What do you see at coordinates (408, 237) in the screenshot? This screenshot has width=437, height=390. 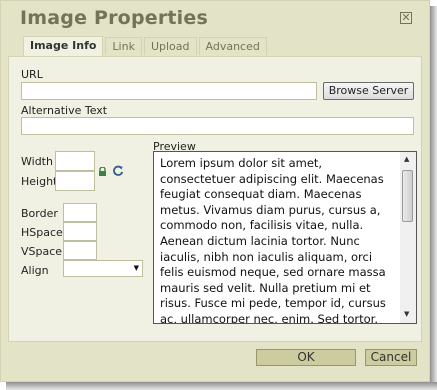 I see `preview-scrollbar: ▲ ▼` at bounding box center [408, 237].